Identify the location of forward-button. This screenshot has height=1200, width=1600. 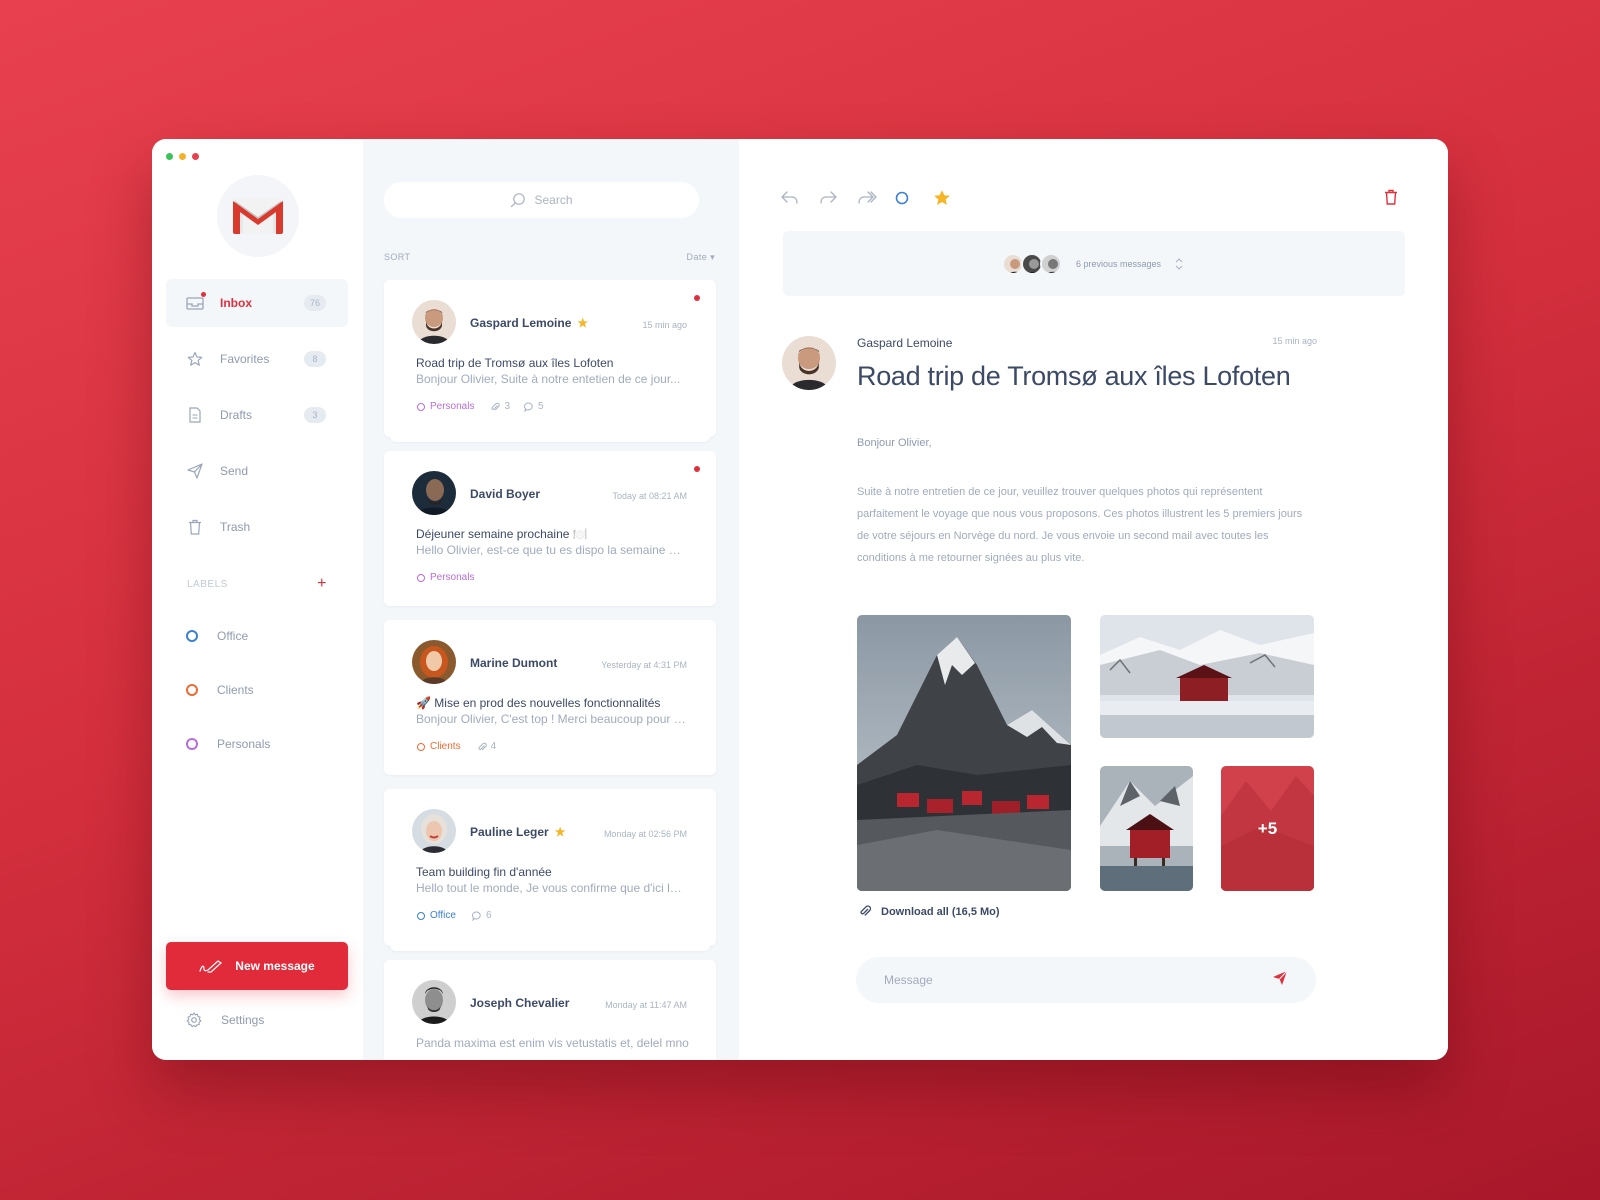
(876, 198).